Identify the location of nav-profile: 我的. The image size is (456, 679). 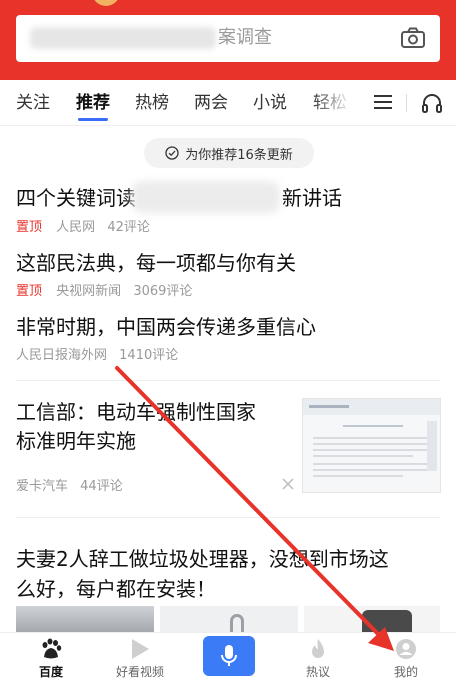
(406, 656).